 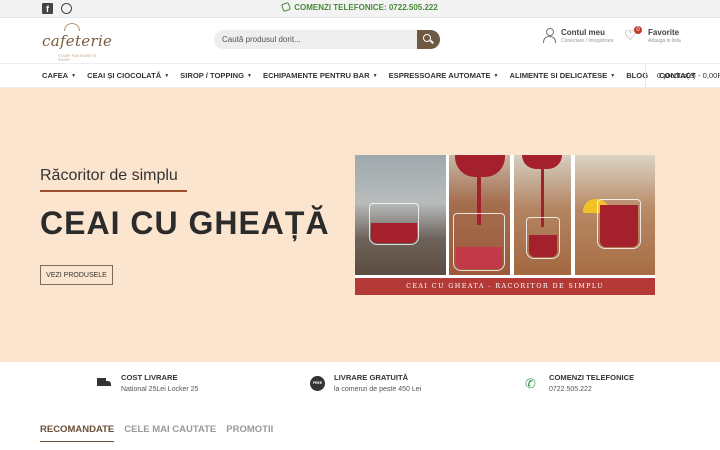 I want to click on feature-phone-orders: ✆ COMENZI TELEFONICE 0722.505.222, so click(x=579, y=383).